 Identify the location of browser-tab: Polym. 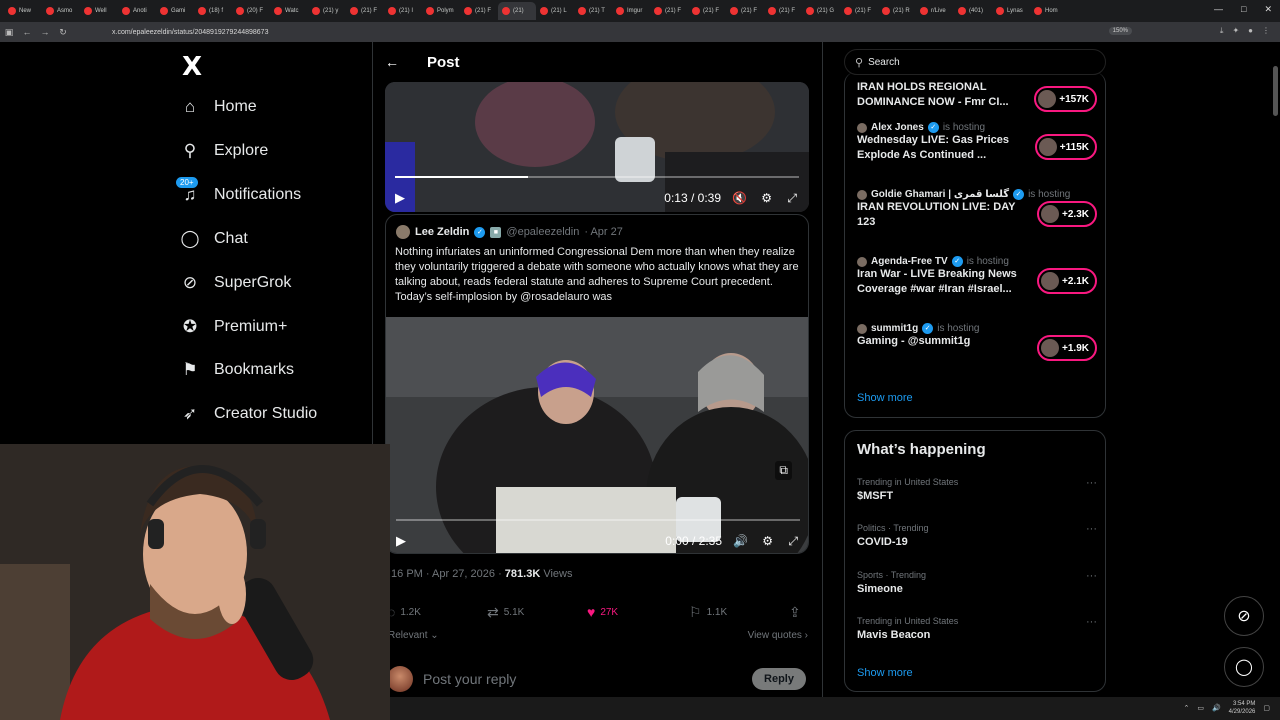
(441, 11).